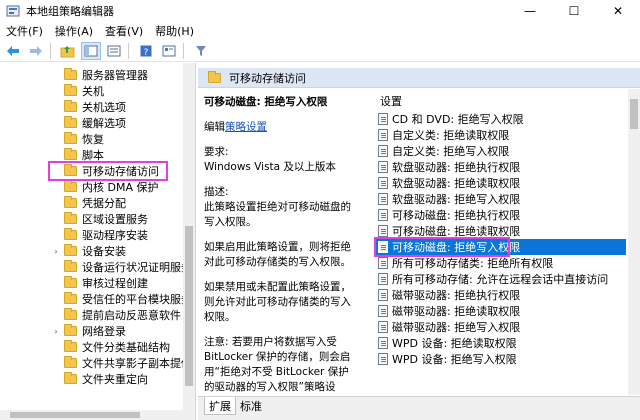 This screenshot has width=640, height=420. What do you see at coordinates (137, 299) in the screenshot?
I see `tree-item-label: 受信任的平台模块服务` at bounding box center [137, 299].